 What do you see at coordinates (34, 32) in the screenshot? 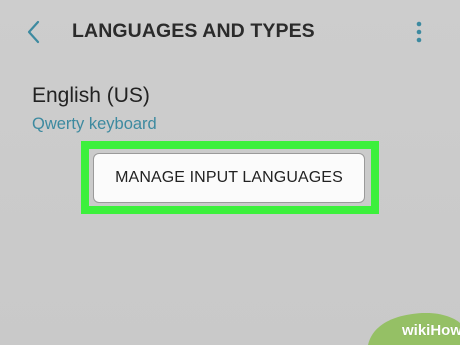
I see `back-chevron-icon` at bounding box center [34, 32].